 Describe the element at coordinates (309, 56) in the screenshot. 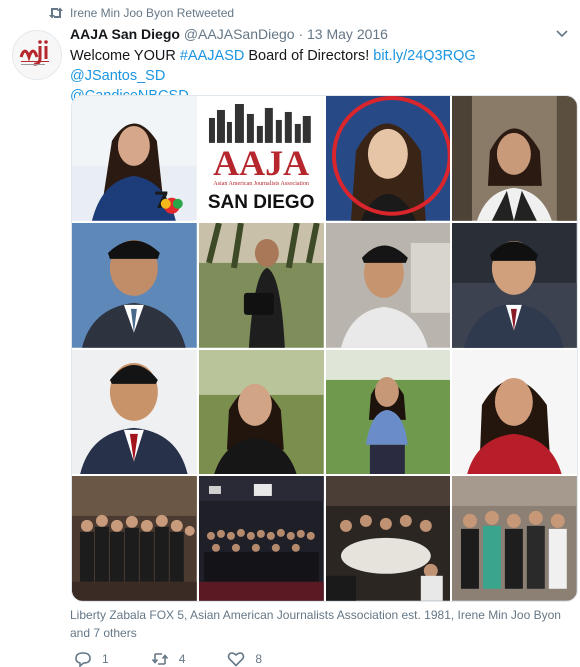

I see `tweet-text-part: Board of Directors!` at that location.